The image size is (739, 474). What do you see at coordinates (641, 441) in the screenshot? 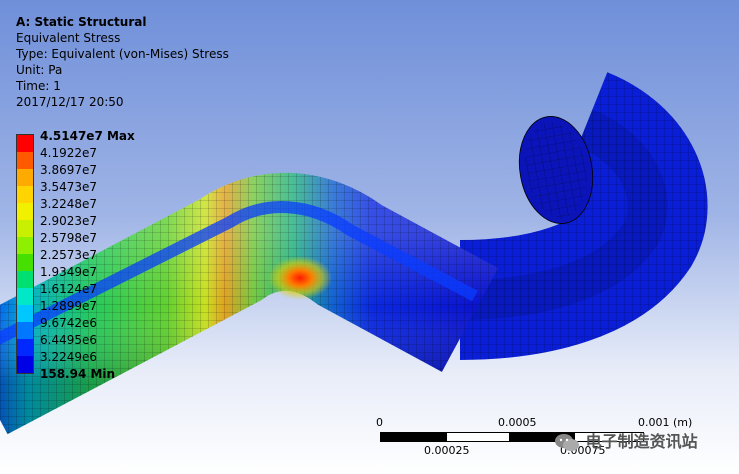
I see `watermark-text: 电子制造资讯站` at bounding box center [641, 441].